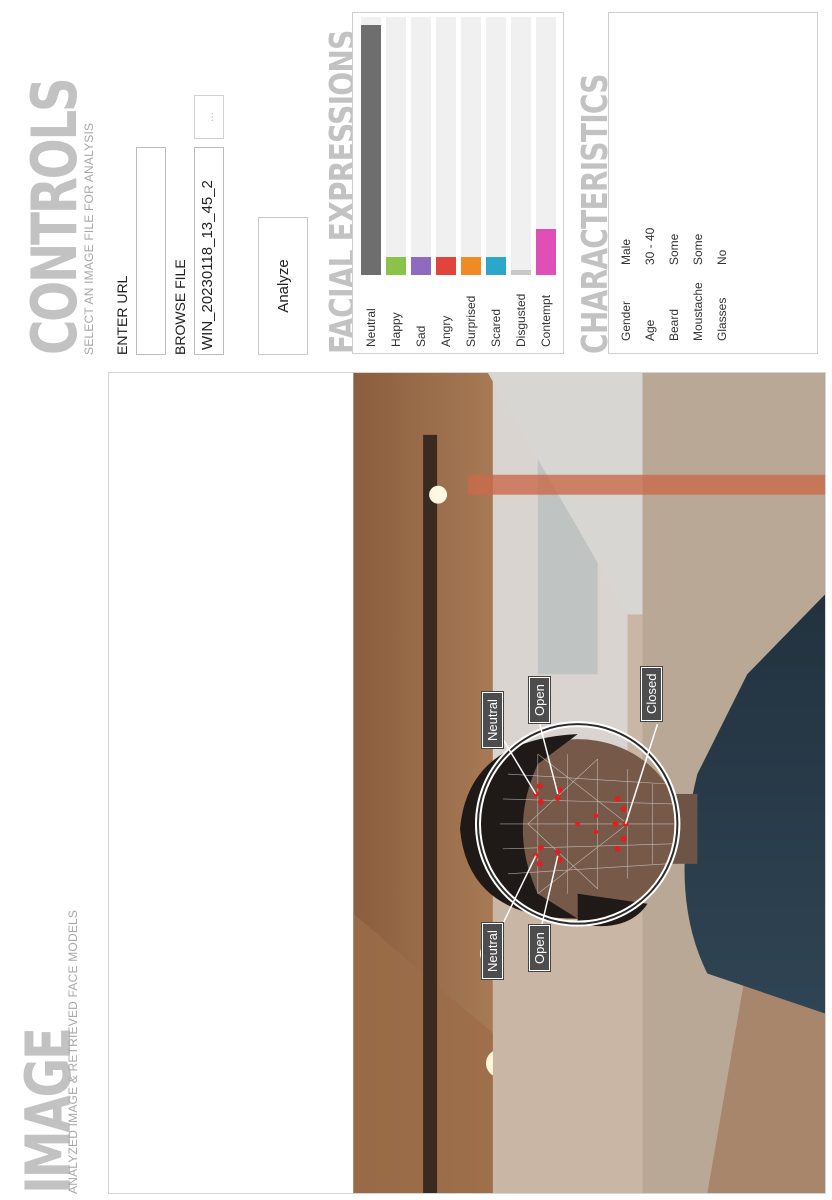 The image size is (832, 1200). What do you see at coordinates (496, 327) in the screenshot?
I see `expression-label: Scared` at bounding box center [496, 327].